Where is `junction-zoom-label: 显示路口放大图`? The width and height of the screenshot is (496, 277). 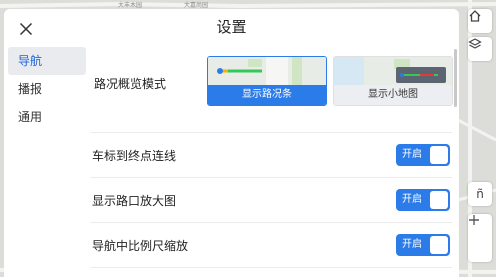
junction-zoom-label: 显示路口放大图 is located at coordinates (134, 200).